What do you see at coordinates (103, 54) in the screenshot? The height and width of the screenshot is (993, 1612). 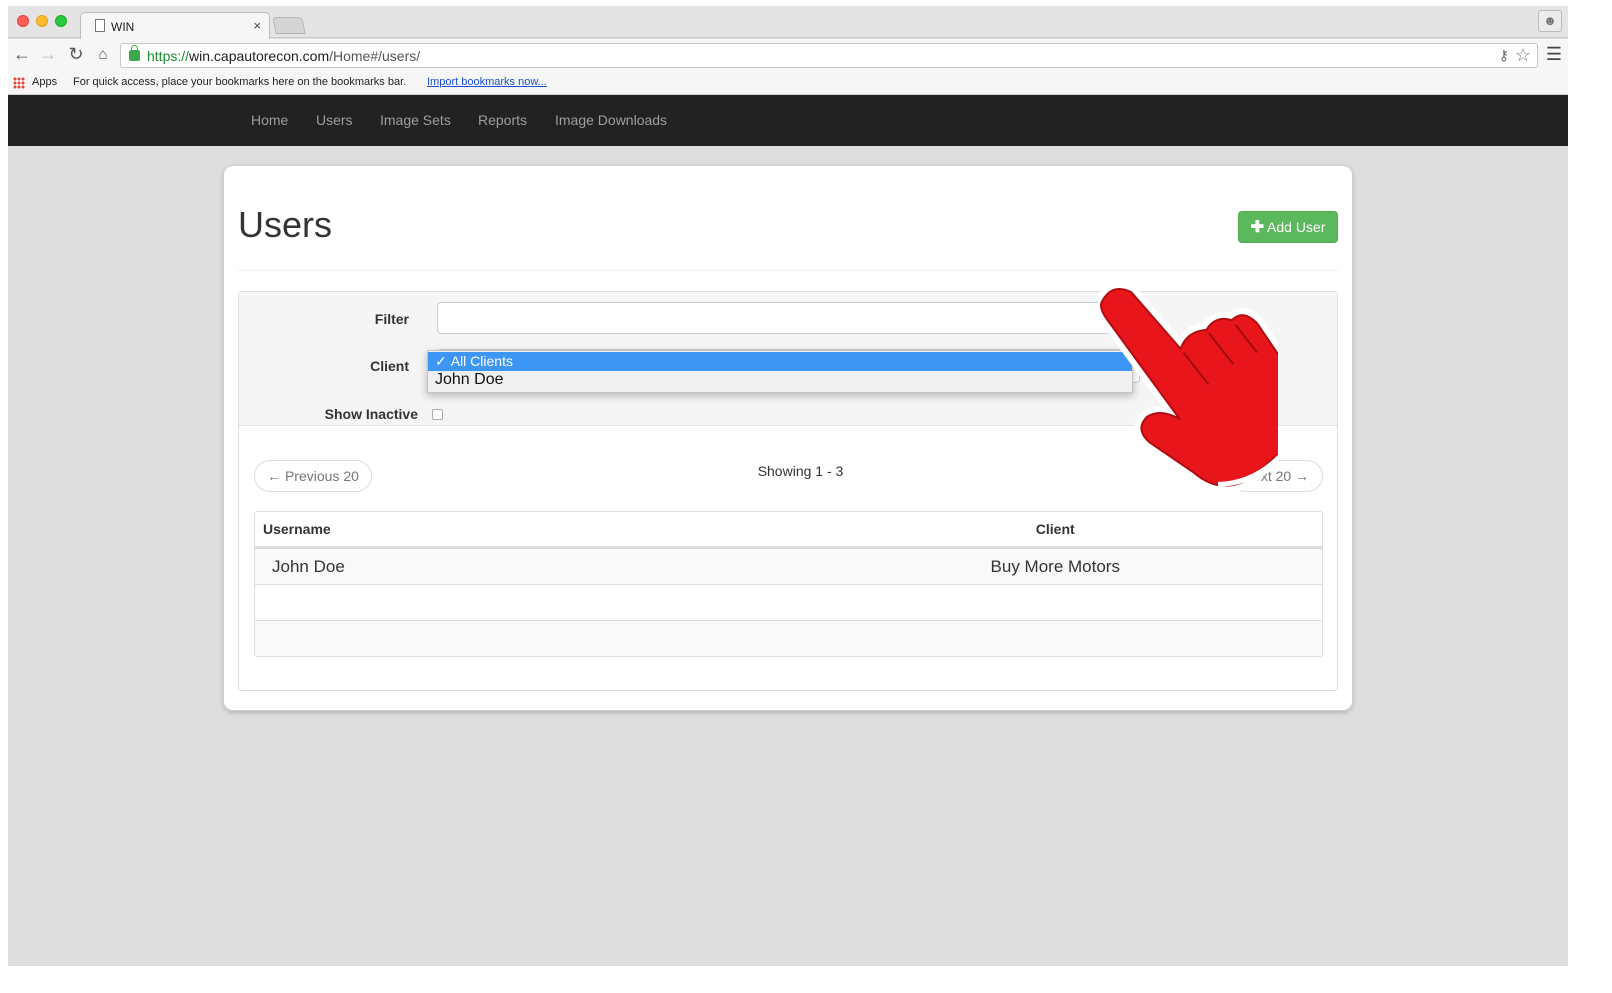 I see `home-icon: ⌂` at bounding box center [103, 54].